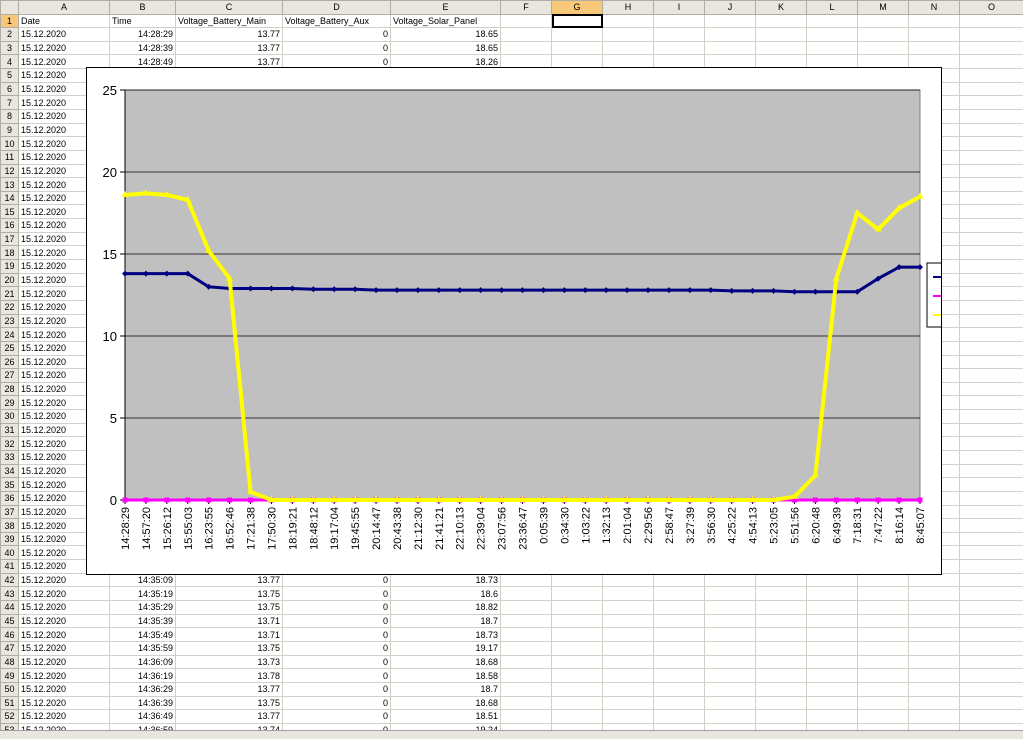 The width and height of the screenshot is (1023, 739). Describe the element at coordinates (10, 157) in the screenshot. I see `row-header: 11` at that location.